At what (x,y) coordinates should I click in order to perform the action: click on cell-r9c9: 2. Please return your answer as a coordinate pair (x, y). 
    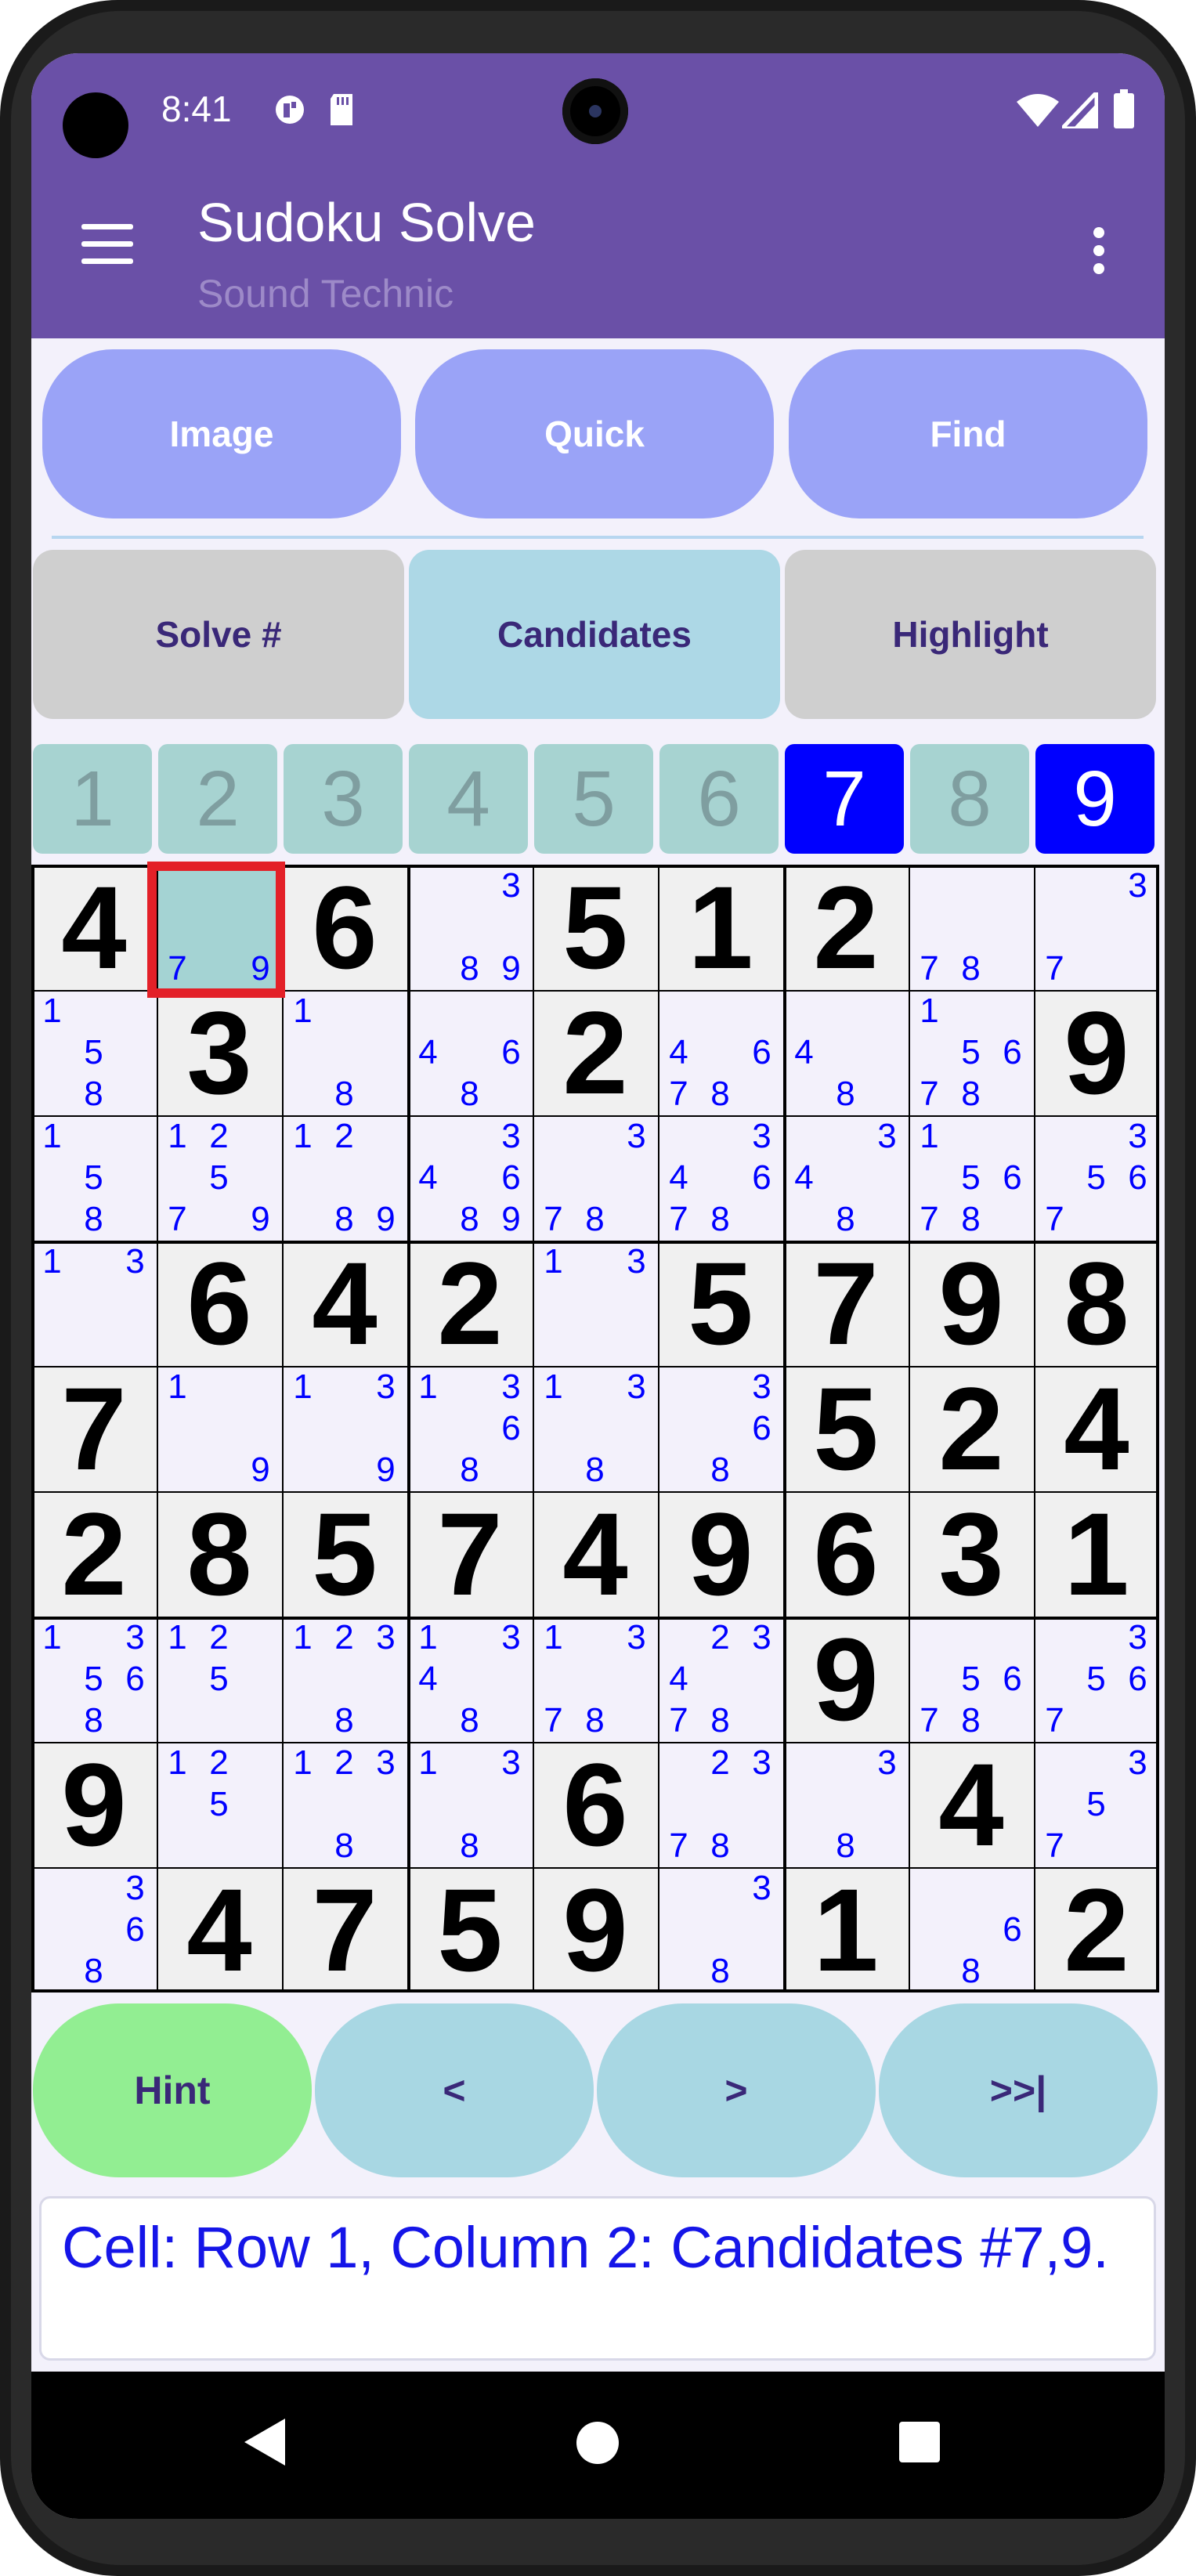
    Looking at the image, I should click on (1096, 1930).